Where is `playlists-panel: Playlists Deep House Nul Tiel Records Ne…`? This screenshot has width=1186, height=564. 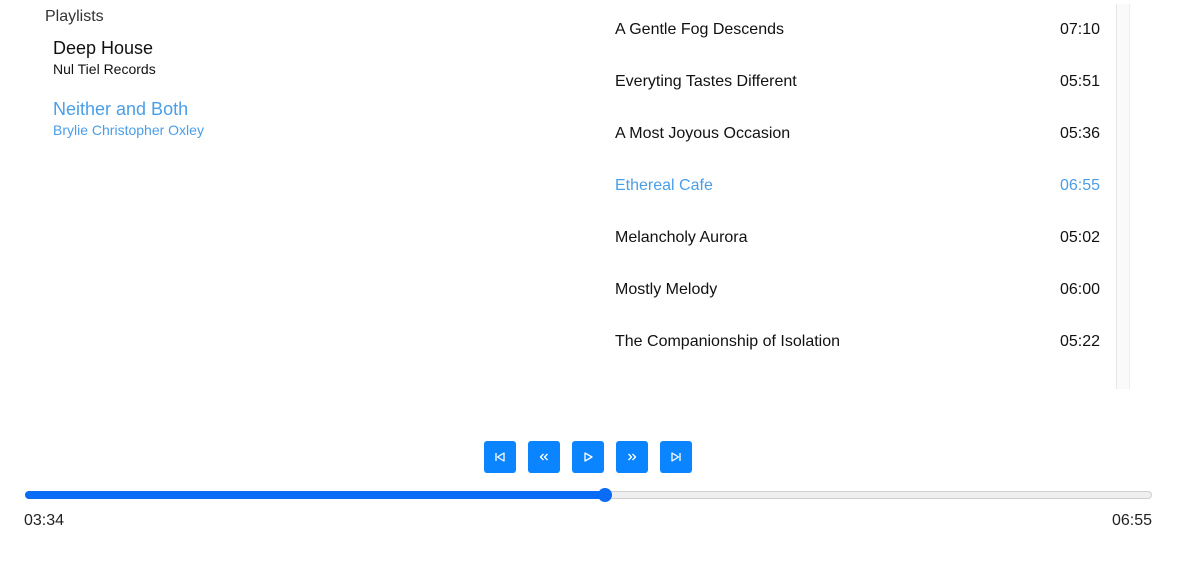
playlists-panel: Playlists Deep House Nul Tiel Records Ne… is located at coordinates (305, 83).